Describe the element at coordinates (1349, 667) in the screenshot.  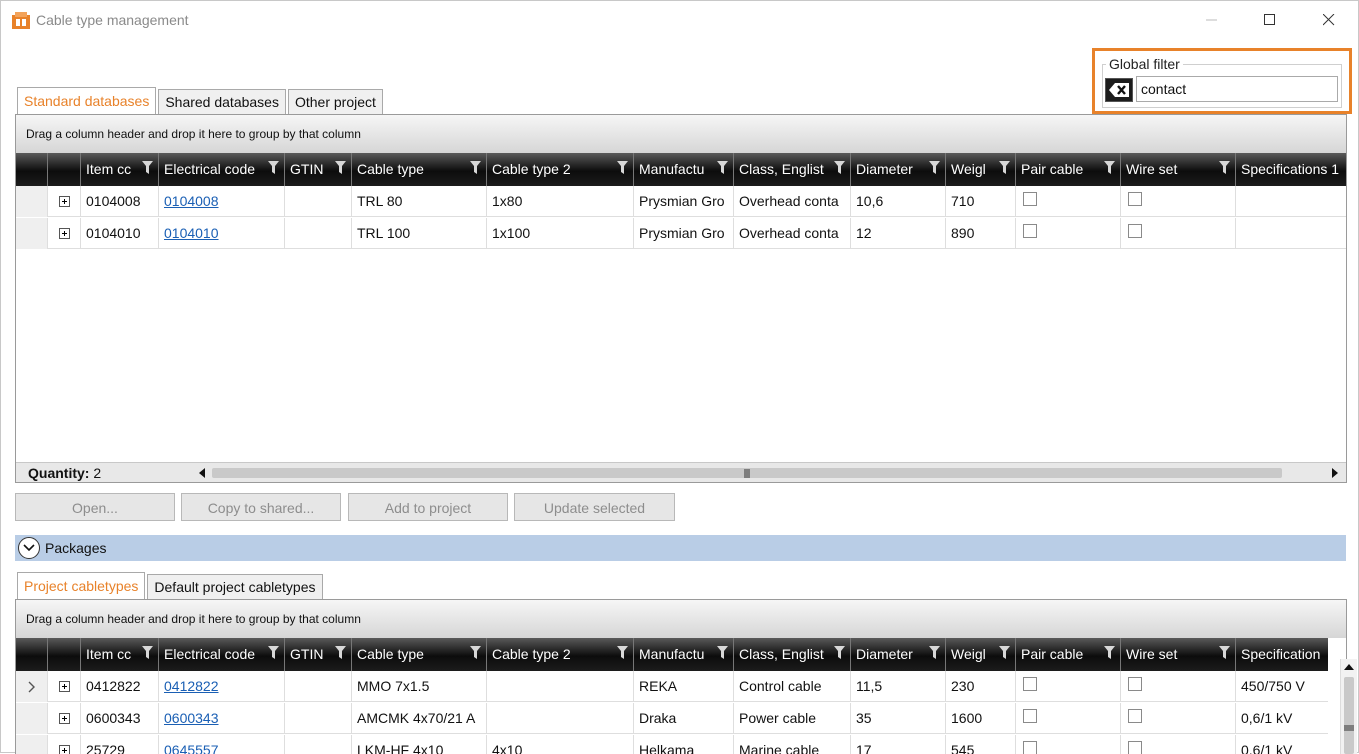
I see `scroll-up-icon` at that location.